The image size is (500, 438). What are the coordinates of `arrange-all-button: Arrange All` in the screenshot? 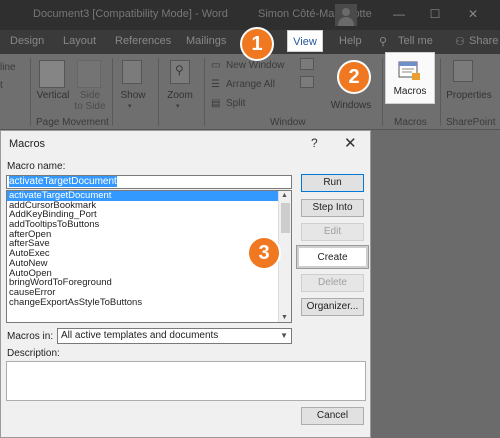 It's located at (250, 84).